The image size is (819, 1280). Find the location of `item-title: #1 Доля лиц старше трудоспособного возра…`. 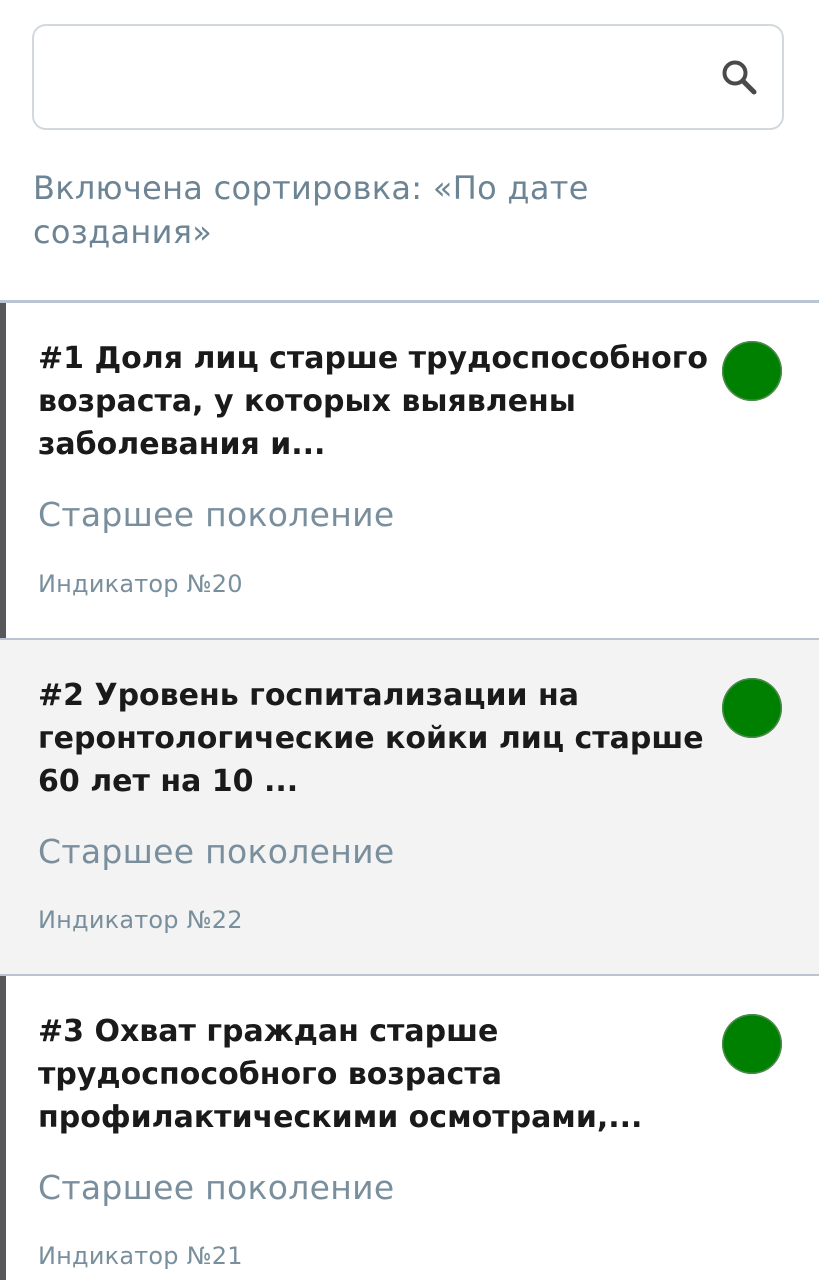

item-title: #1 Доля лиц старше трудоспособного возра… is located at coordinates (373, 401).